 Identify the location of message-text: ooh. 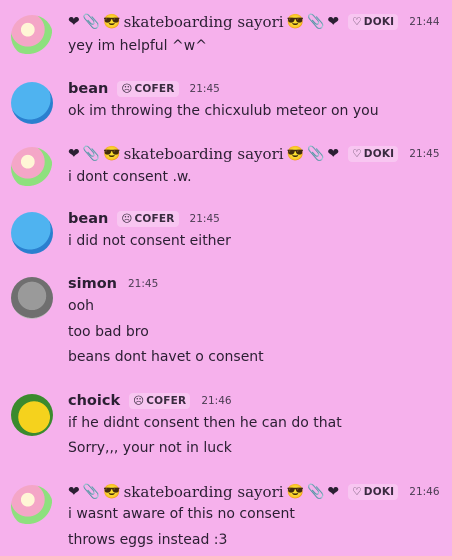
(81, 306).